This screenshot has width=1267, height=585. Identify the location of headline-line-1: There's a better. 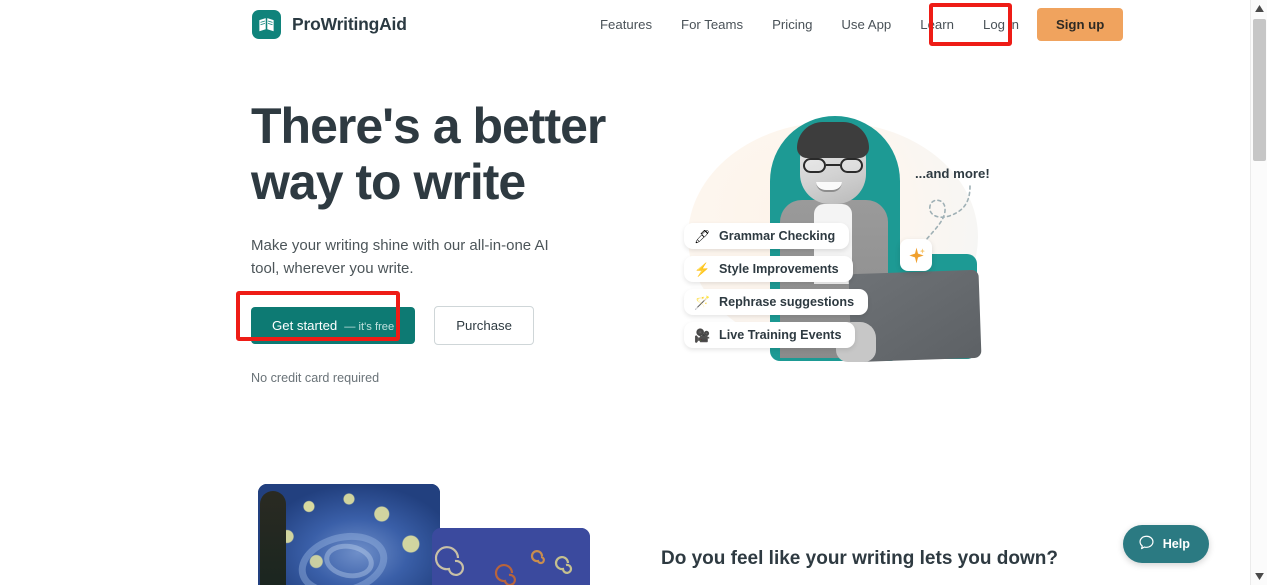
(428, 126).